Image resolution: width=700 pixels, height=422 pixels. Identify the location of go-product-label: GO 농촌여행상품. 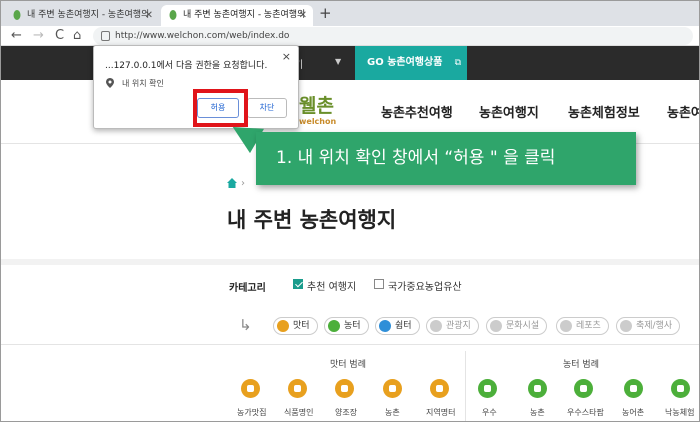
(405, 62).